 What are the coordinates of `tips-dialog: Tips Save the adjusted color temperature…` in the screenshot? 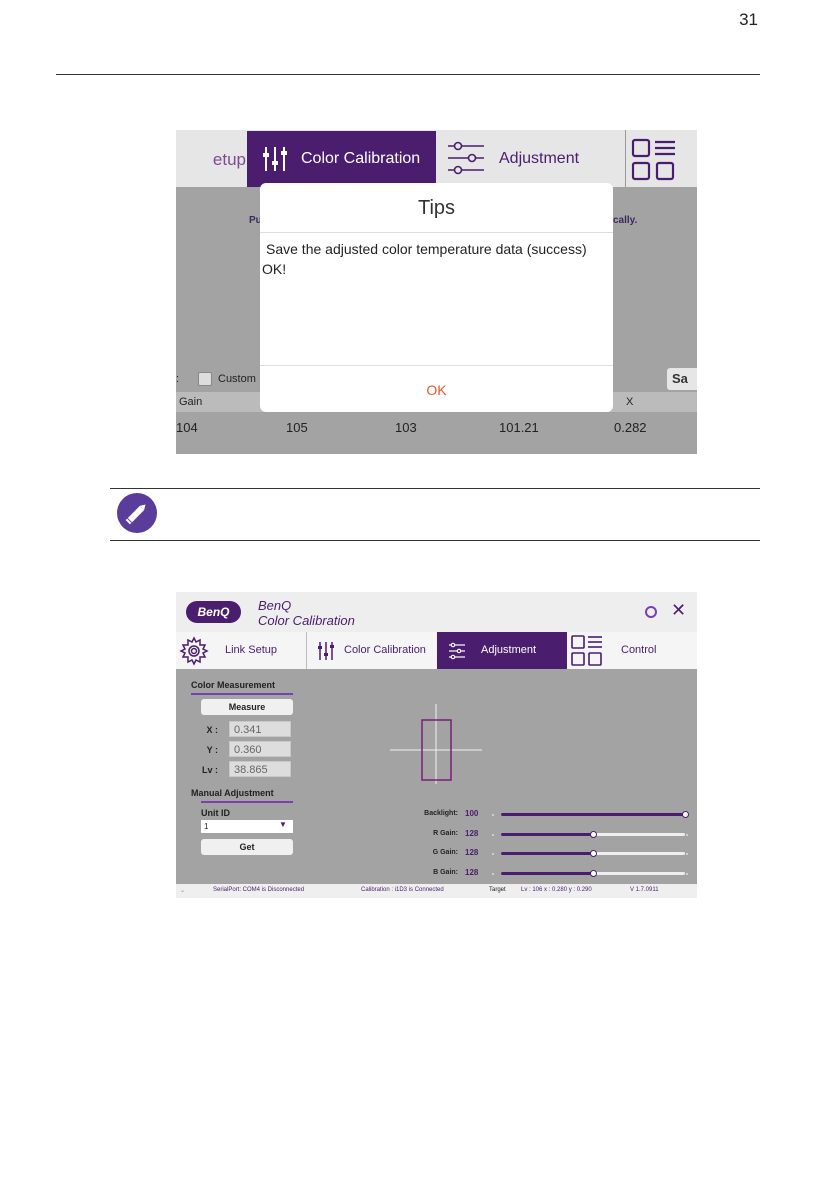 It's located at (436, 297).